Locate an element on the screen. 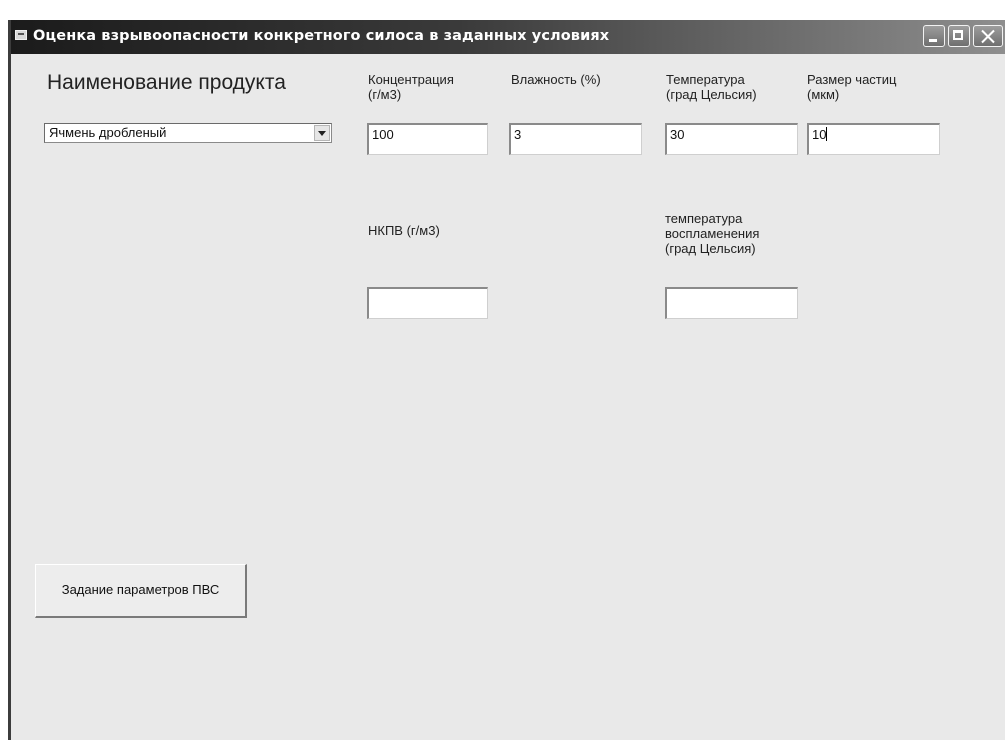 The width and height of the screenshot is (1005, 740). temperature-input: 30 is located at coordinates (731, 139).